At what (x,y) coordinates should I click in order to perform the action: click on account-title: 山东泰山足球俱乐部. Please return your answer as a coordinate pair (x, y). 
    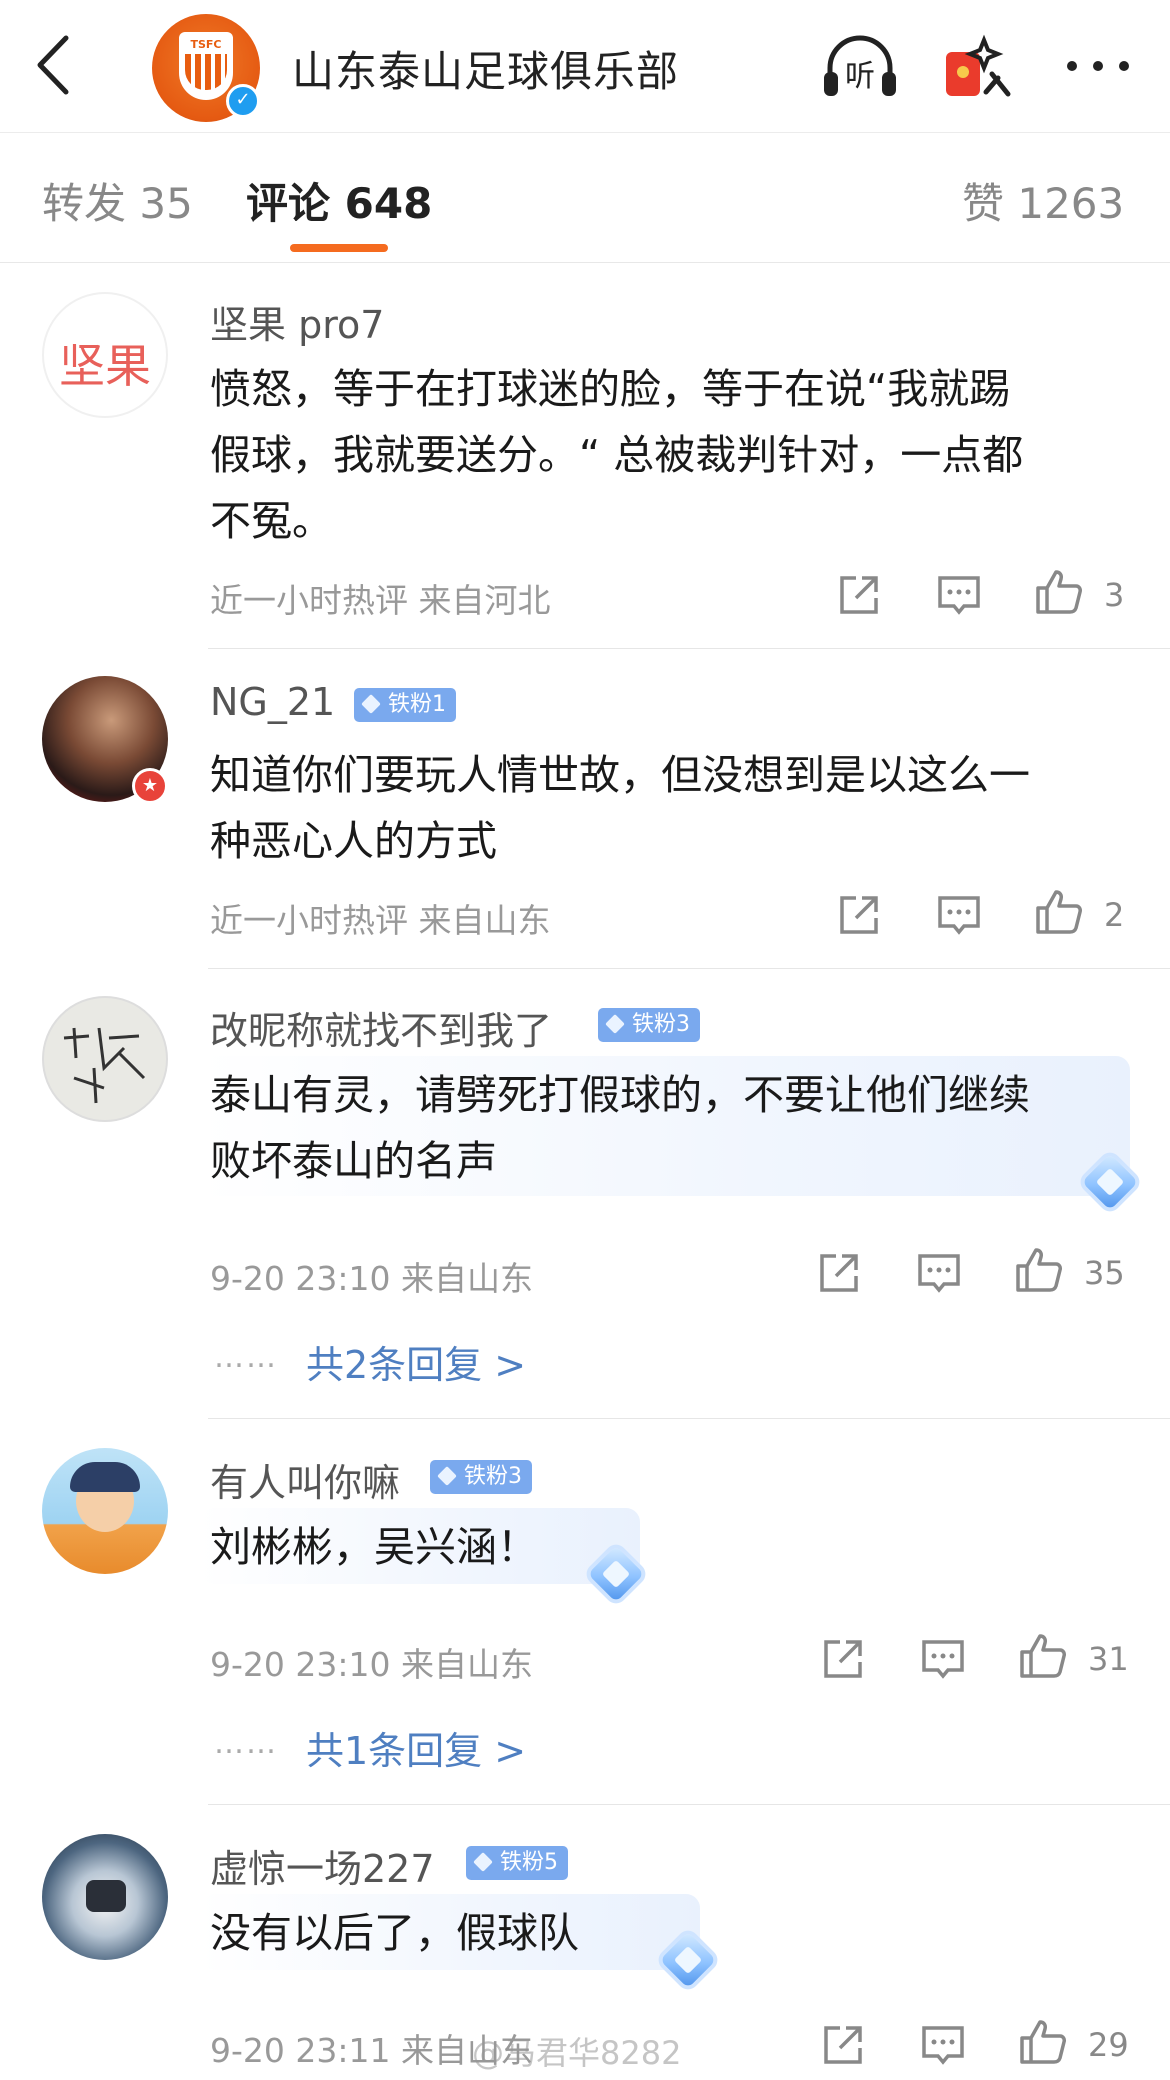
    Looking at the image, I should click on (485, 68).